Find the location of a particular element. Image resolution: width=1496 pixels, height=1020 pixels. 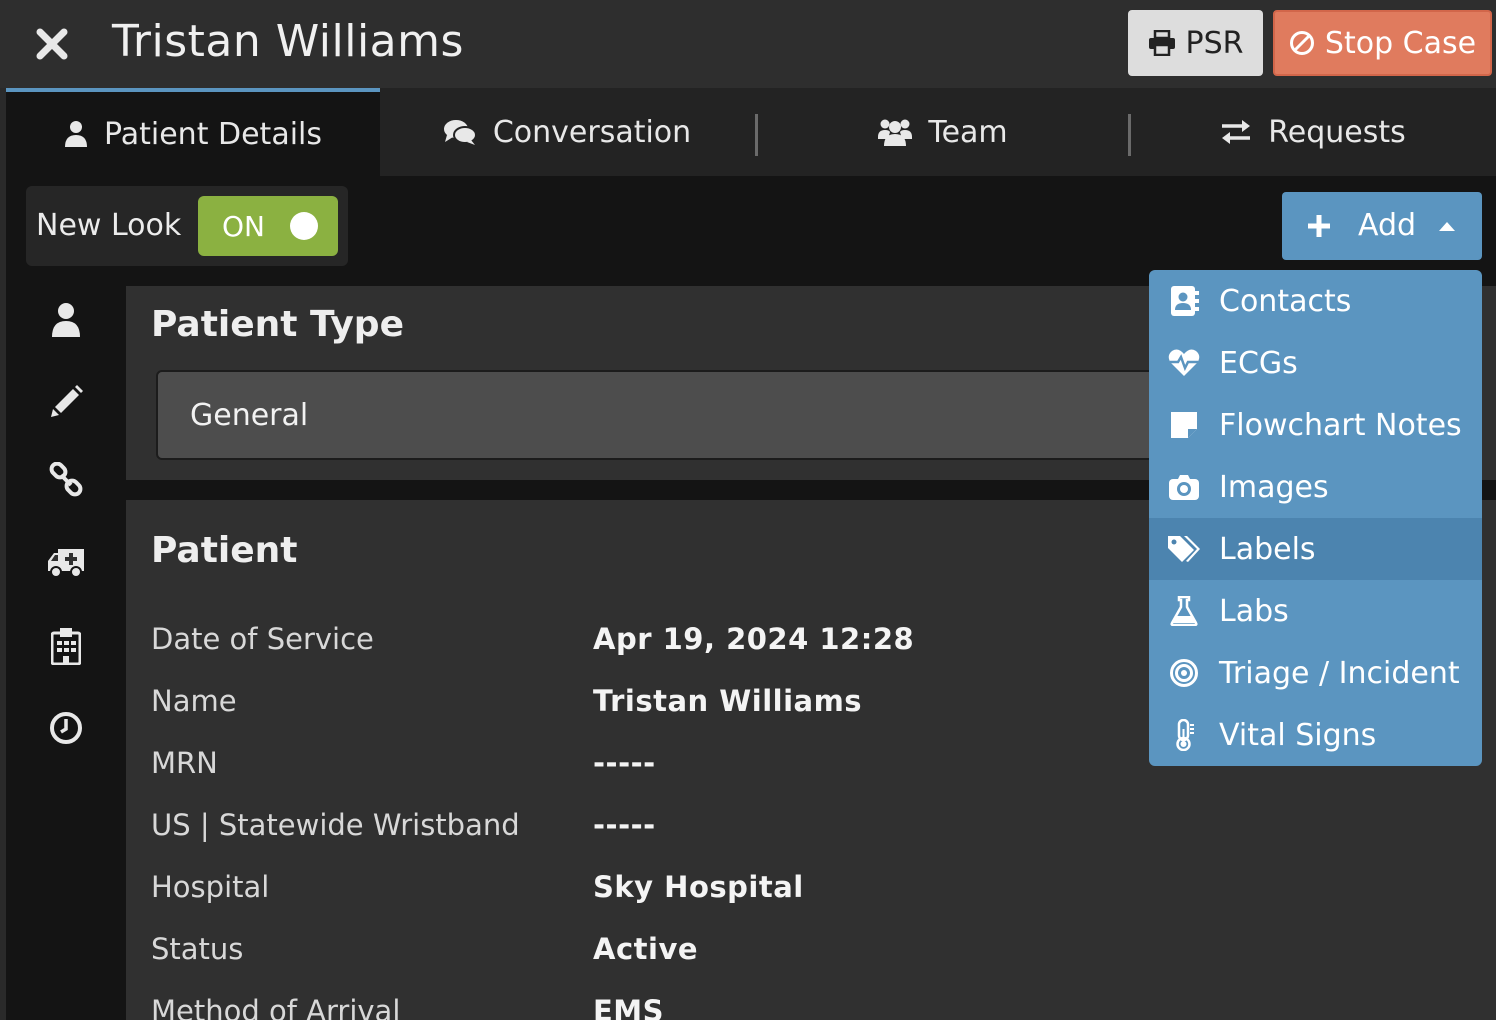

close-button is located at coordinates (52, 44).